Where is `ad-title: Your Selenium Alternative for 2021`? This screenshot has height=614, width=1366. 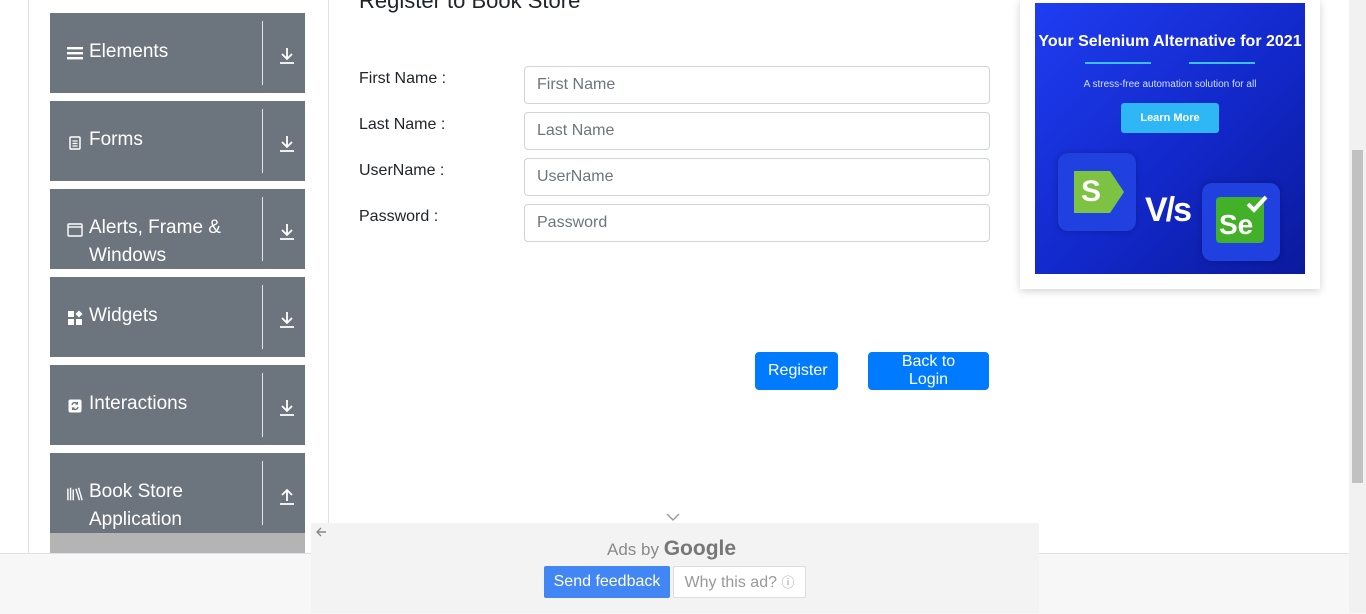
ad-title: Your Selenium Alternative for 2021 is located at coordinates (1170, 41).